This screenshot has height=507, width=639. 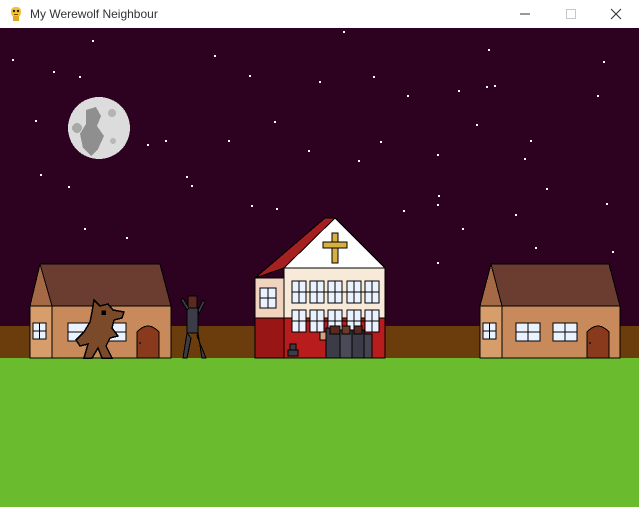 What do you see at coordinates (99, 128) in the screenshot?
I see `moon` at bounding box center [99, 128].